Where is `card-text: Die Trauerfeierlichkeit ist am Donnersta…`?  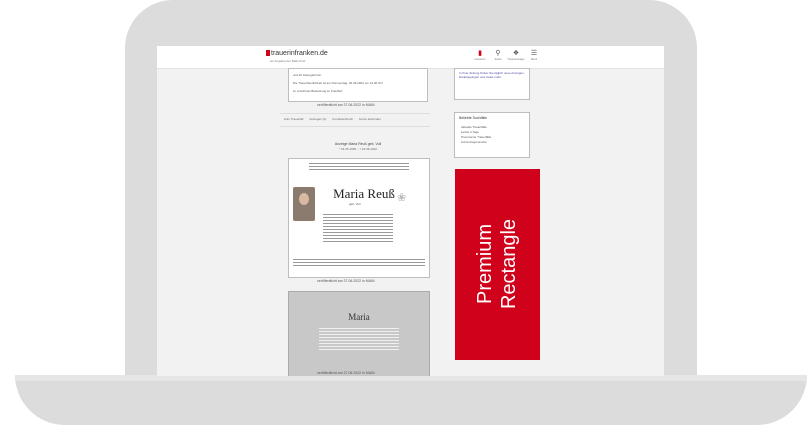 card-text: Die Trauerfeierlichkeit ist am Donnersta… is located at coordinates (338, 83).